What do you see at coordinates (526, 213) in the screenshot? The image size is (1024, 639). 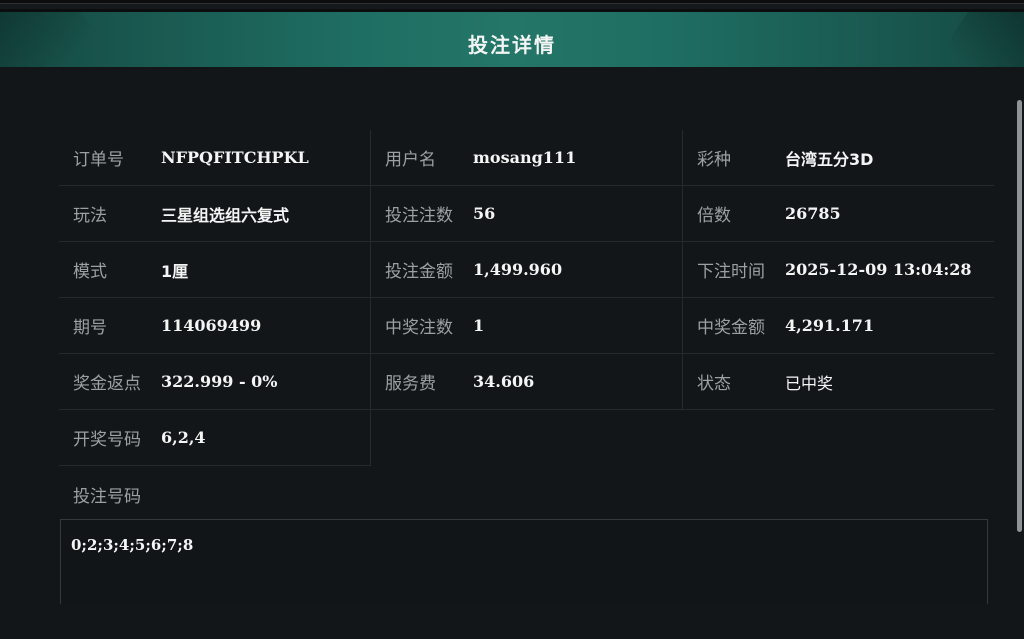 I see `detail-row: 玩法 三星组选组六复式 投注注数 56 倍数 26785` at bounding box center [526, 213].